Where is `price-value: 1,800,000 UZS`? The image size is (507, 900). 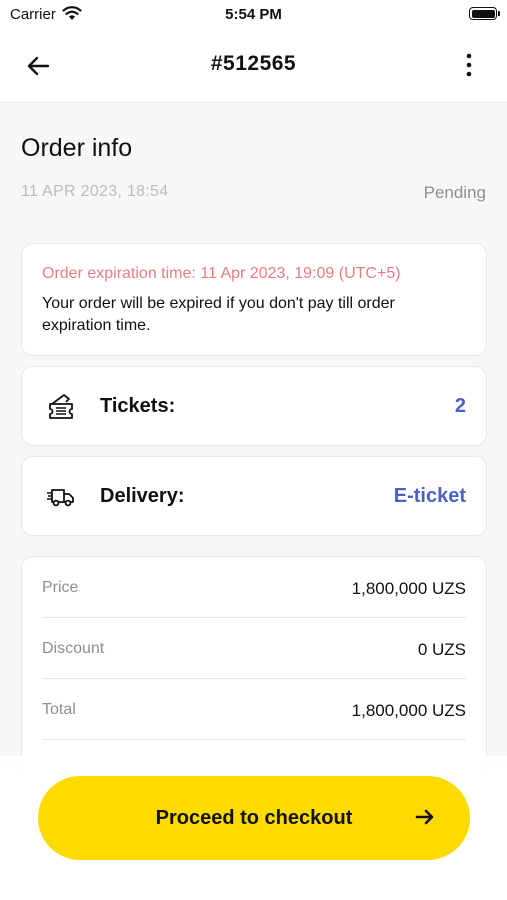
price-value: 1,800,000 UZS is located at coordinates (408, 588).